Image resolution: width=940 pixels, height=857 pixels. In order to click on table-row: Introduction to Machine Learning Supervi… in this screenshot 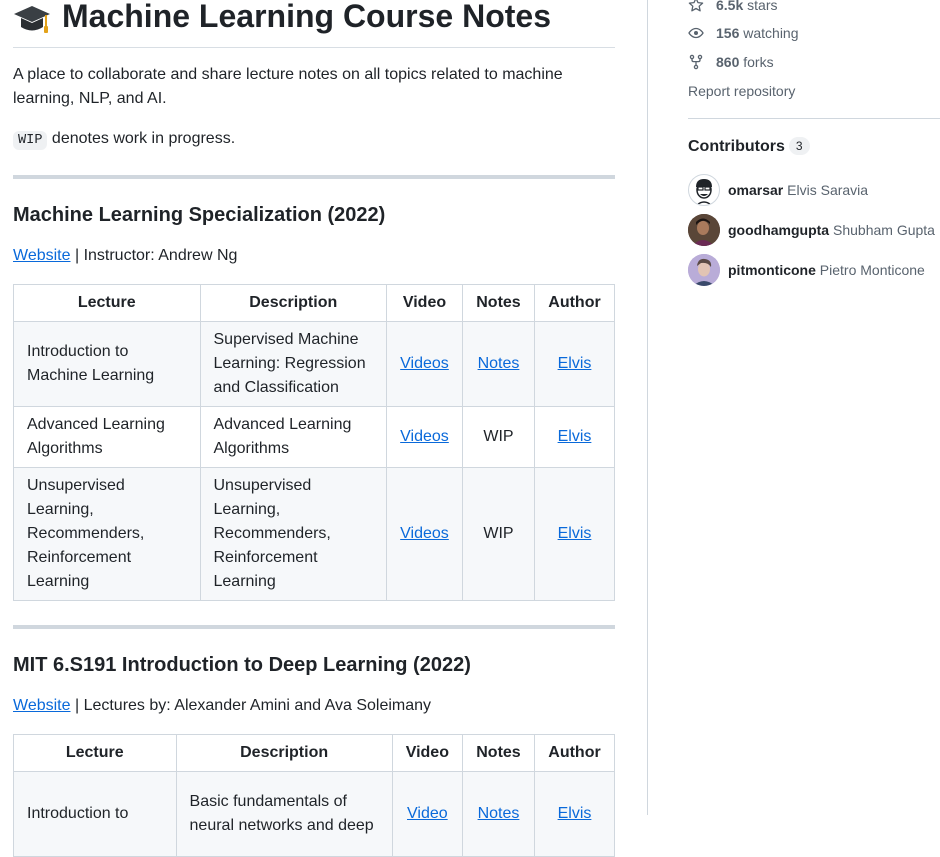, I will do `click(314, 364)`.